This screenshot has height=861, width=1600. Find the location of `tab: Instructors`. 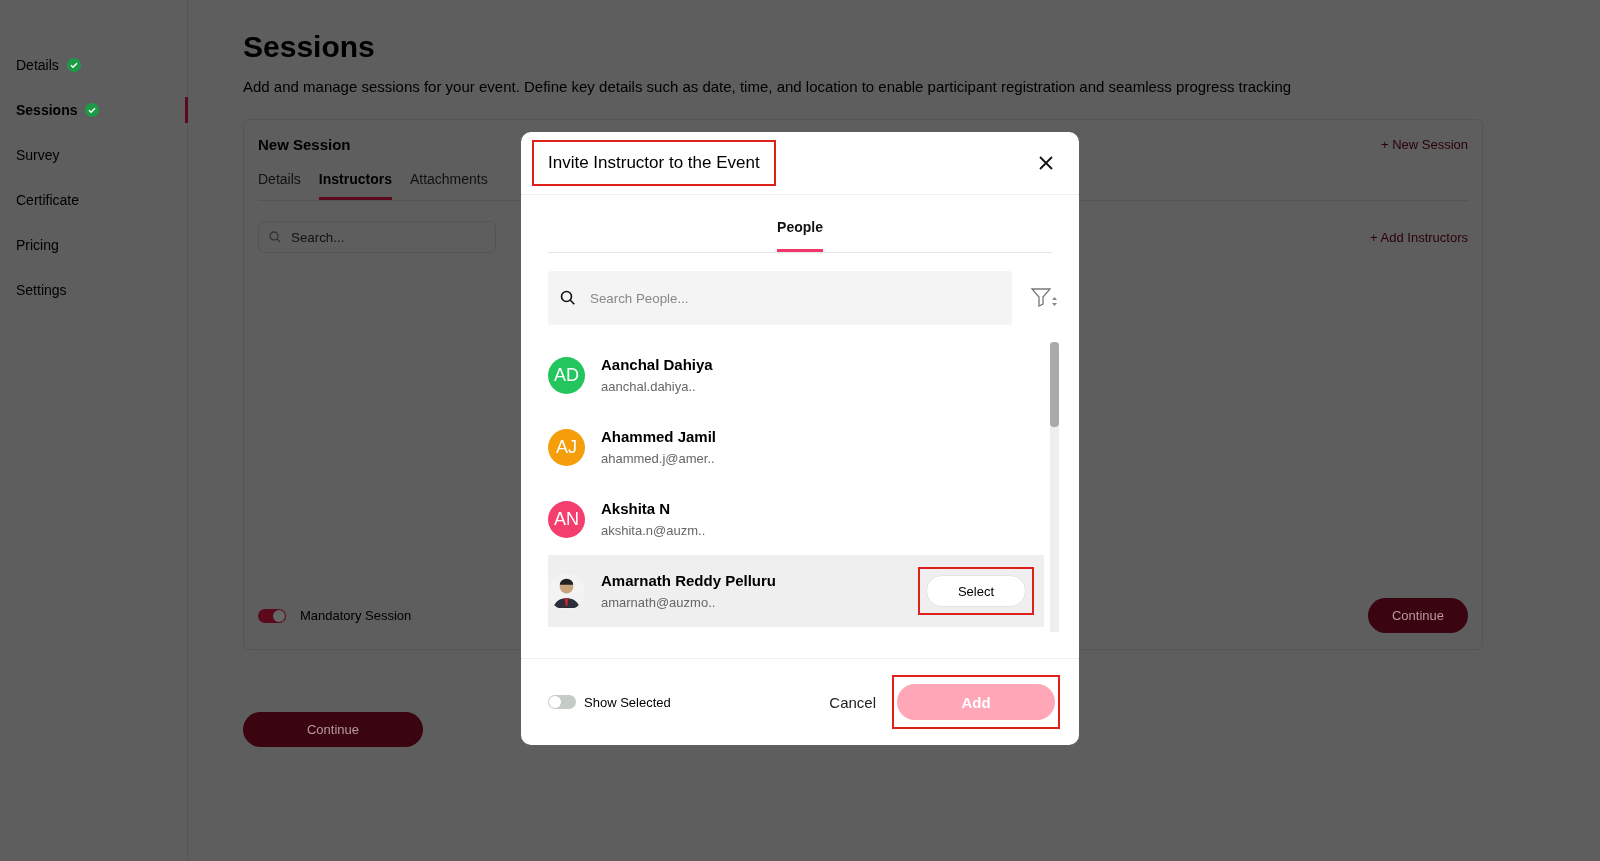

tab: Instructors is located at coordinates (355, 182).